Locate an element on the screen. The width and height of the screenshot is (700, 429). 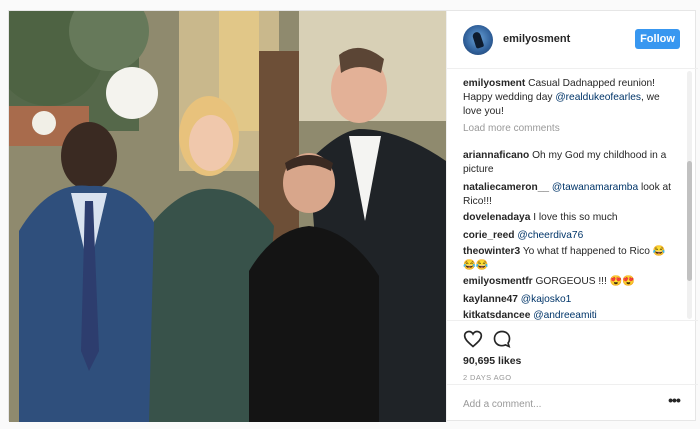
comment-item: kitkatsdancee @andreeamiti is located at coordinates (570, 314).